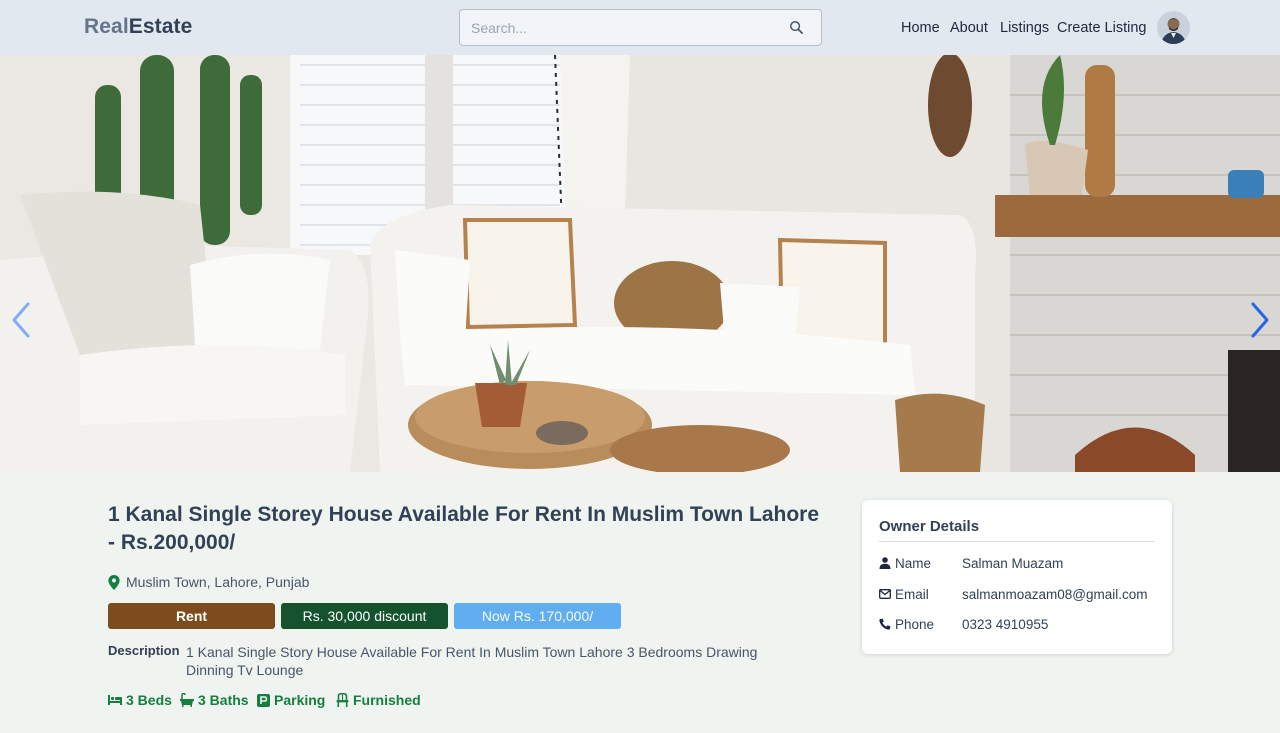  Describe the element at coordinates (218, 582) in the screenshot. I see `location-text: Muslim Town, Lahore, Punjab` at that location.